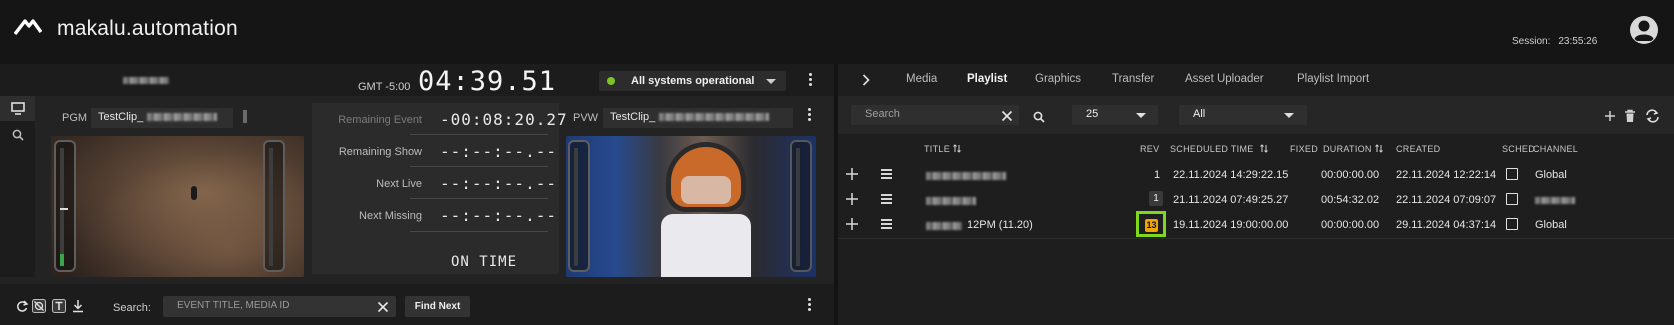  I want to click on scheduled-time: 21.11.2024 07:49:25.27, so click(1231, 200).